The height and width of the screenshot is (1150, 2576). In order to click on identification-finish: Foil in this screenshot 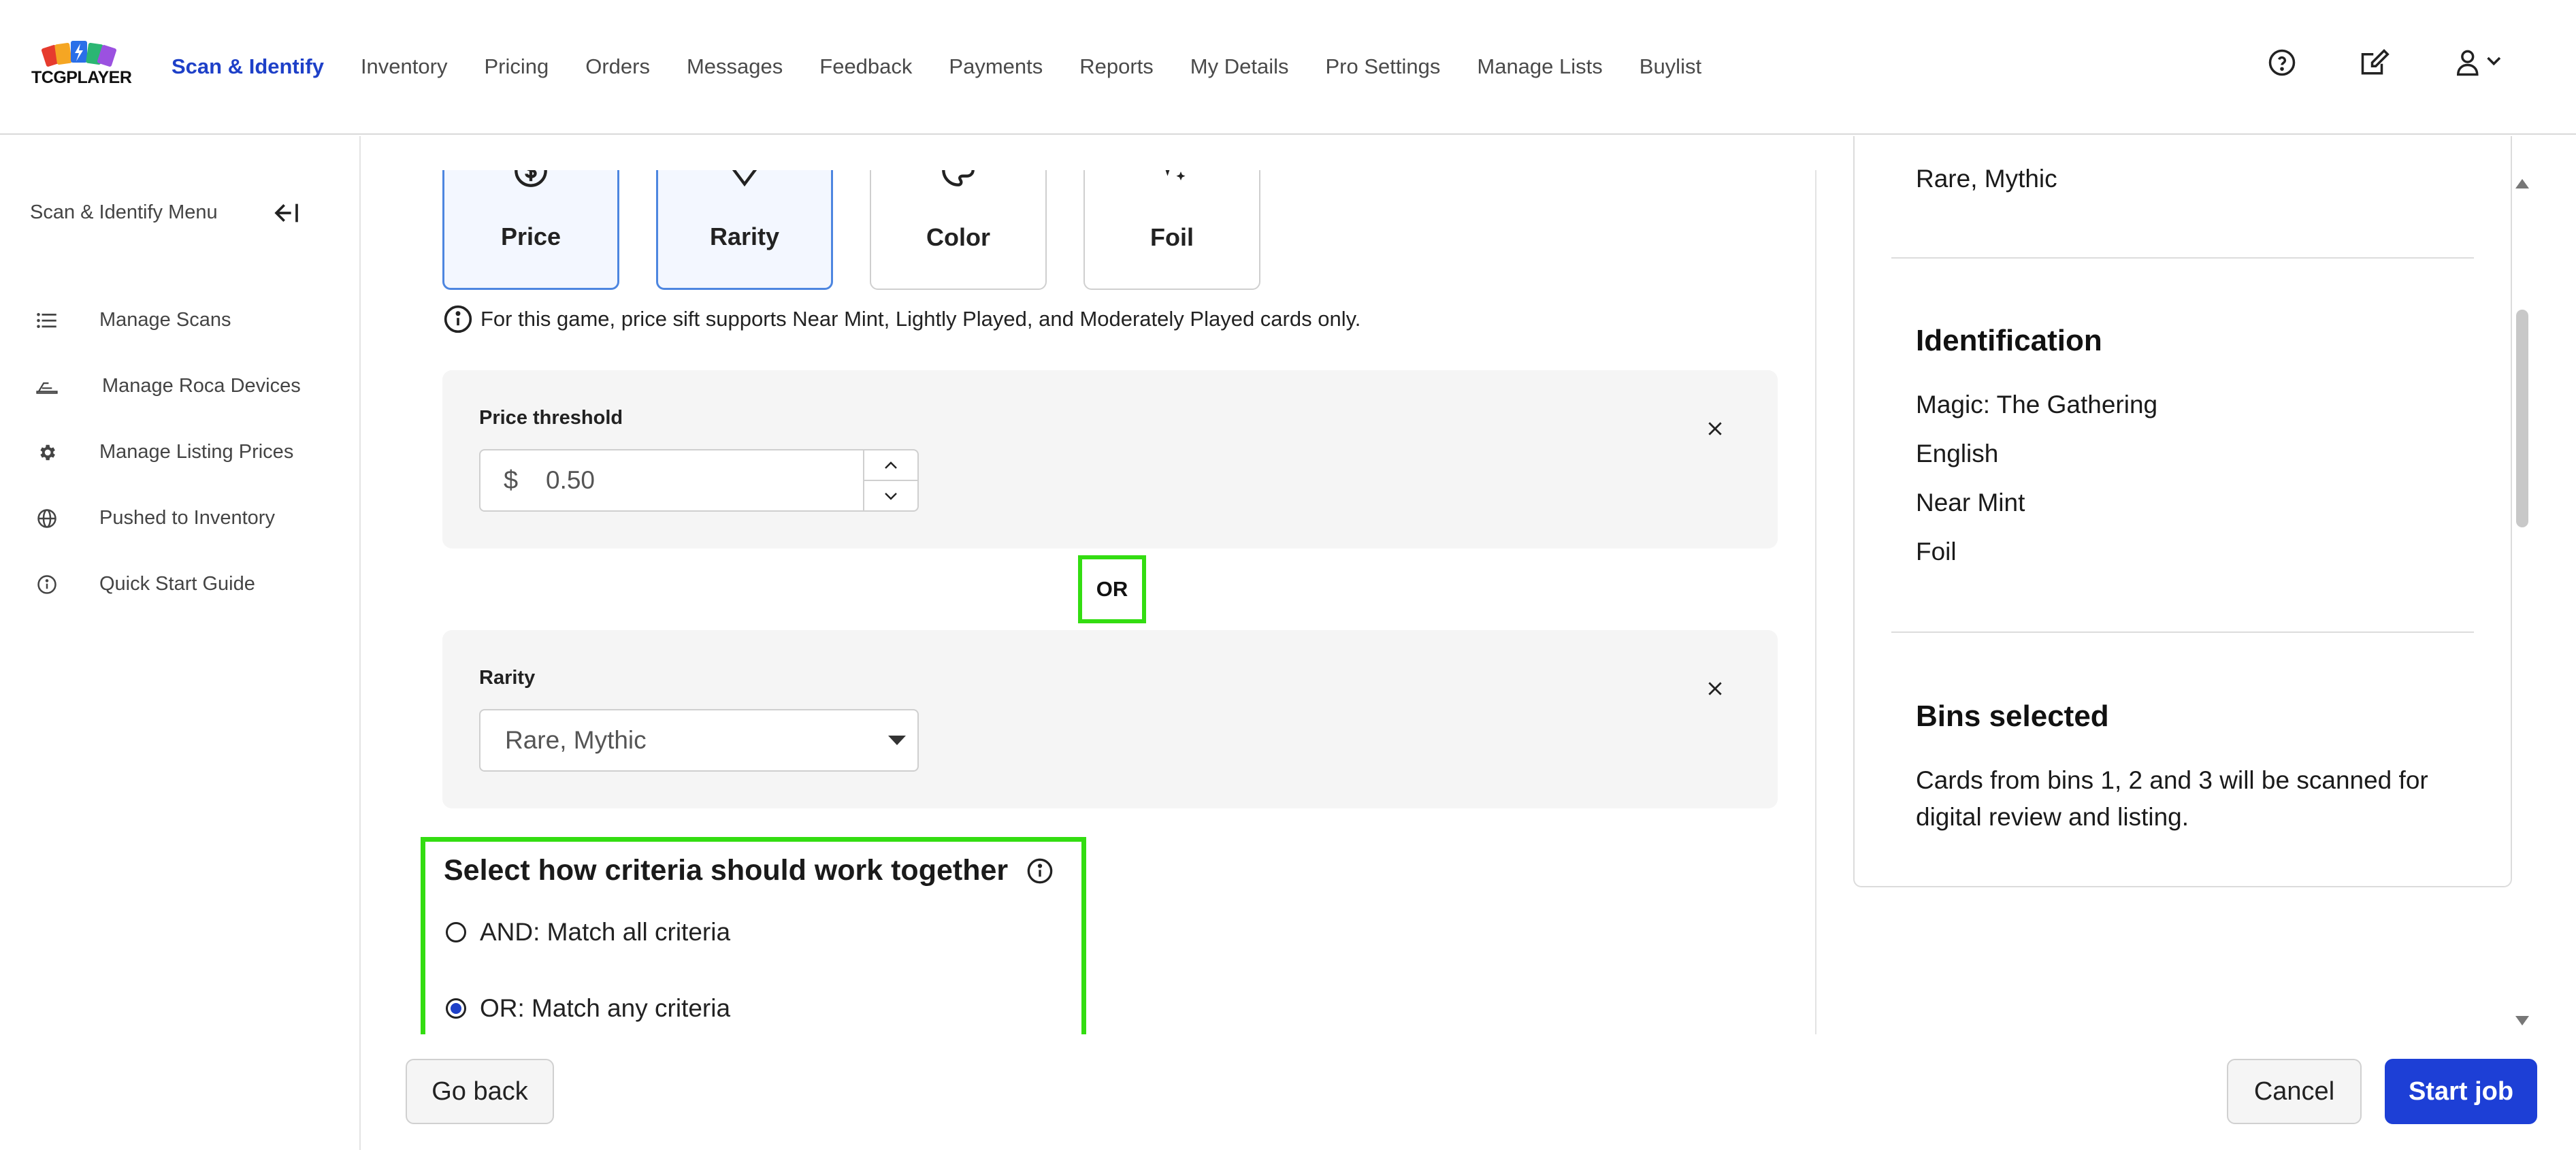, I will do `click(1936, 551)`.